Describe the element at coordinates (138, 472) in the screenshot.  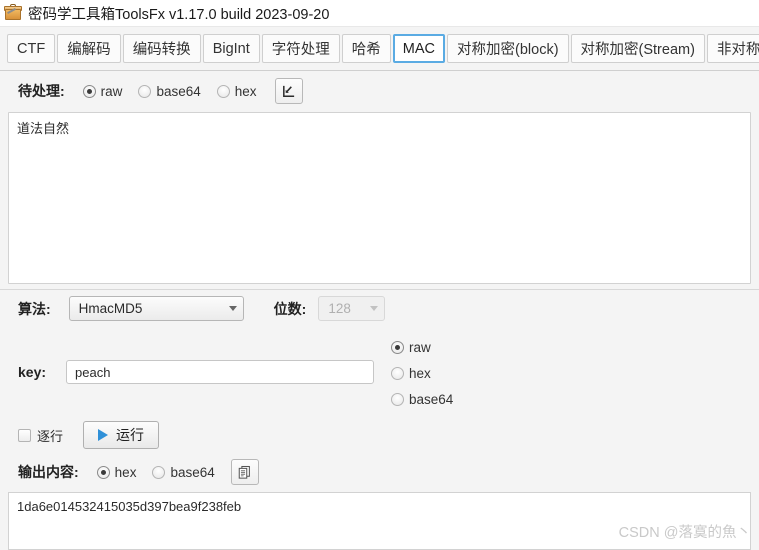
I see `output-toolbar: 输出内容: hex base64` at that location.